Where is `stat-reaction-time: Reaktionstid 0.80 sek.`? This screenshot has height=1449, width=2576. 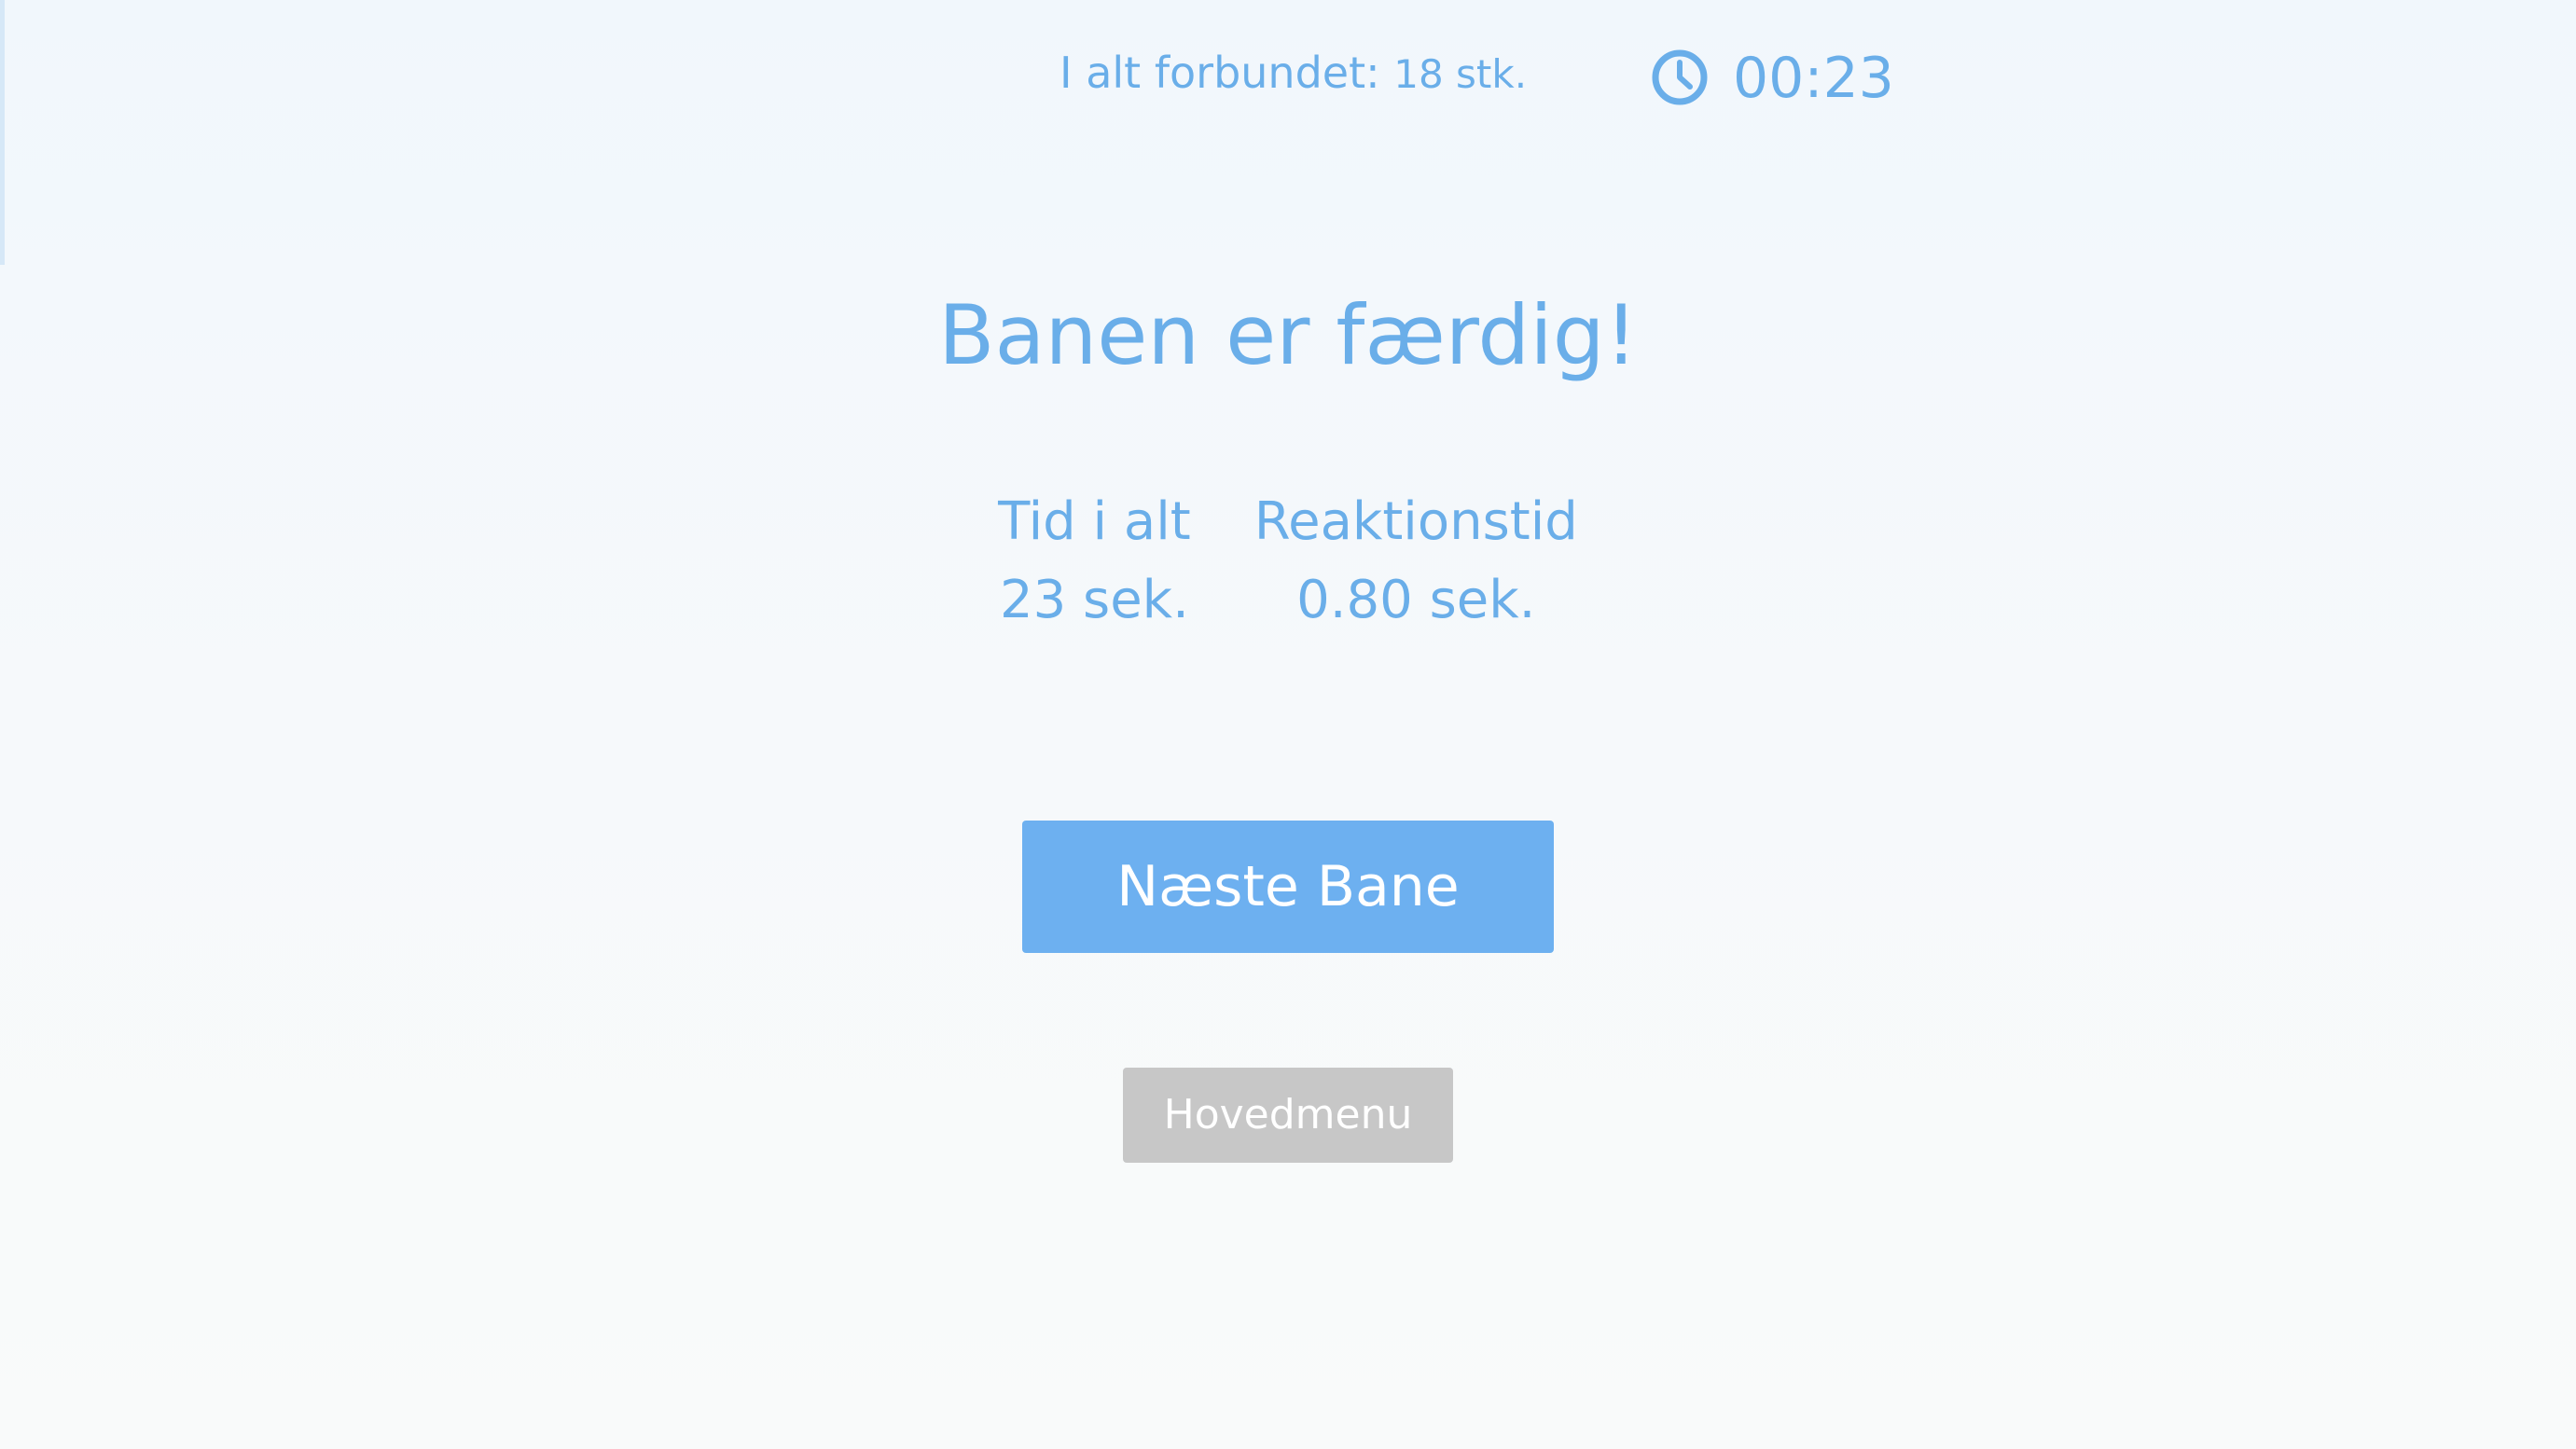 stat-reaction-time: Reaktionstid 0.80 sek. is located at coordinates (1416, 562).